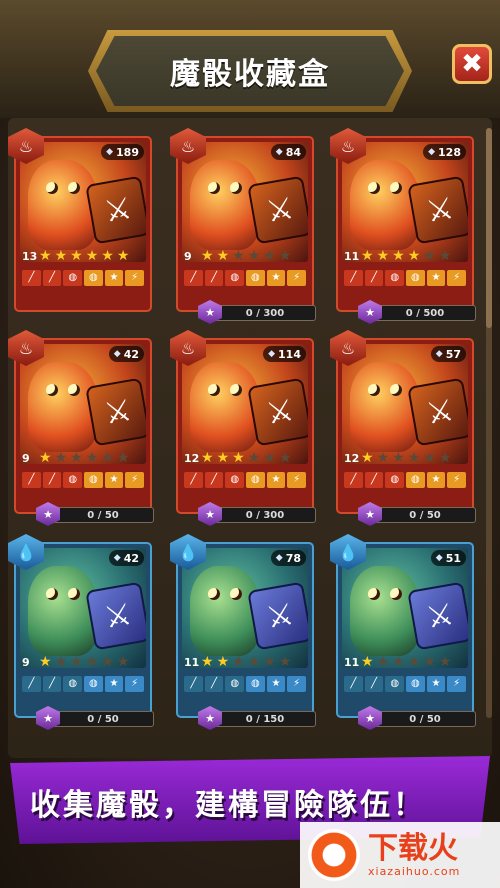 Image resolution: width=500 pixels, height=888 pixels. What do you see at coordinates (453, 354) in the screenshot?
I see `dice-count-value: 57` at bounding box center [453, 354].